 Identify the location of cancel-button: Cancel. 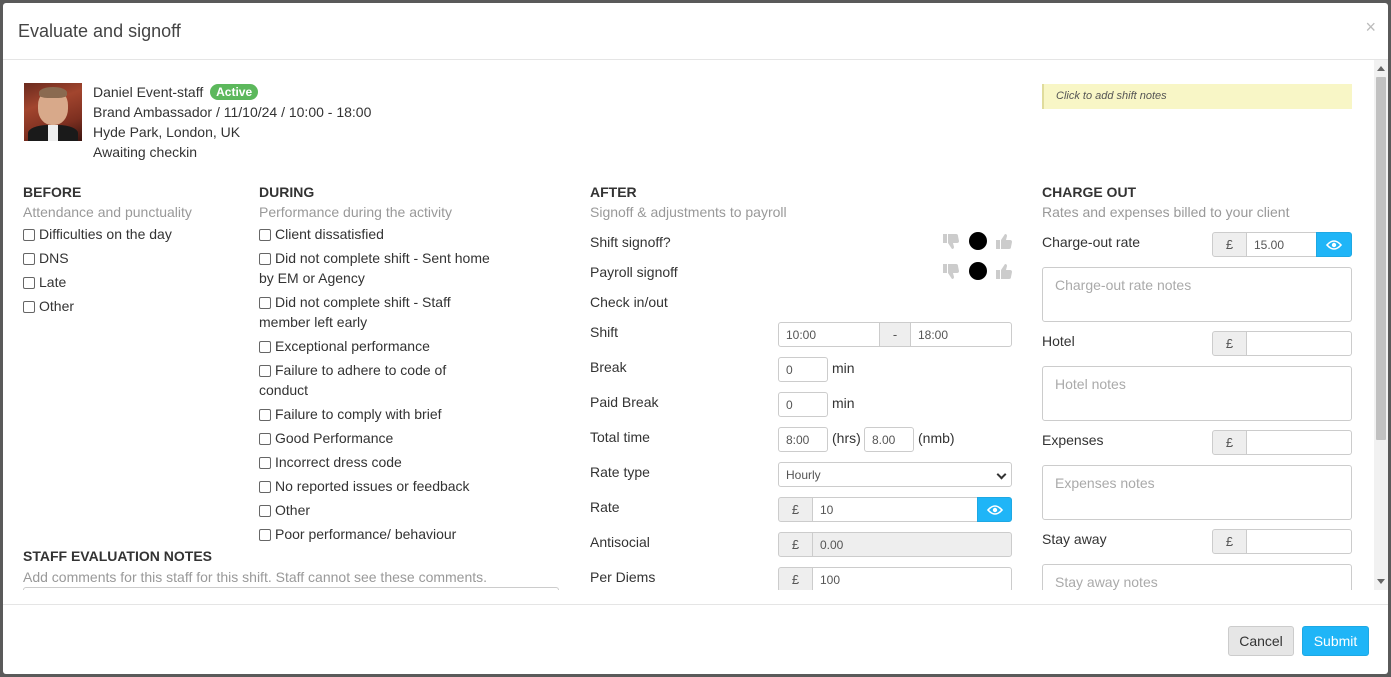
(1261, 641).